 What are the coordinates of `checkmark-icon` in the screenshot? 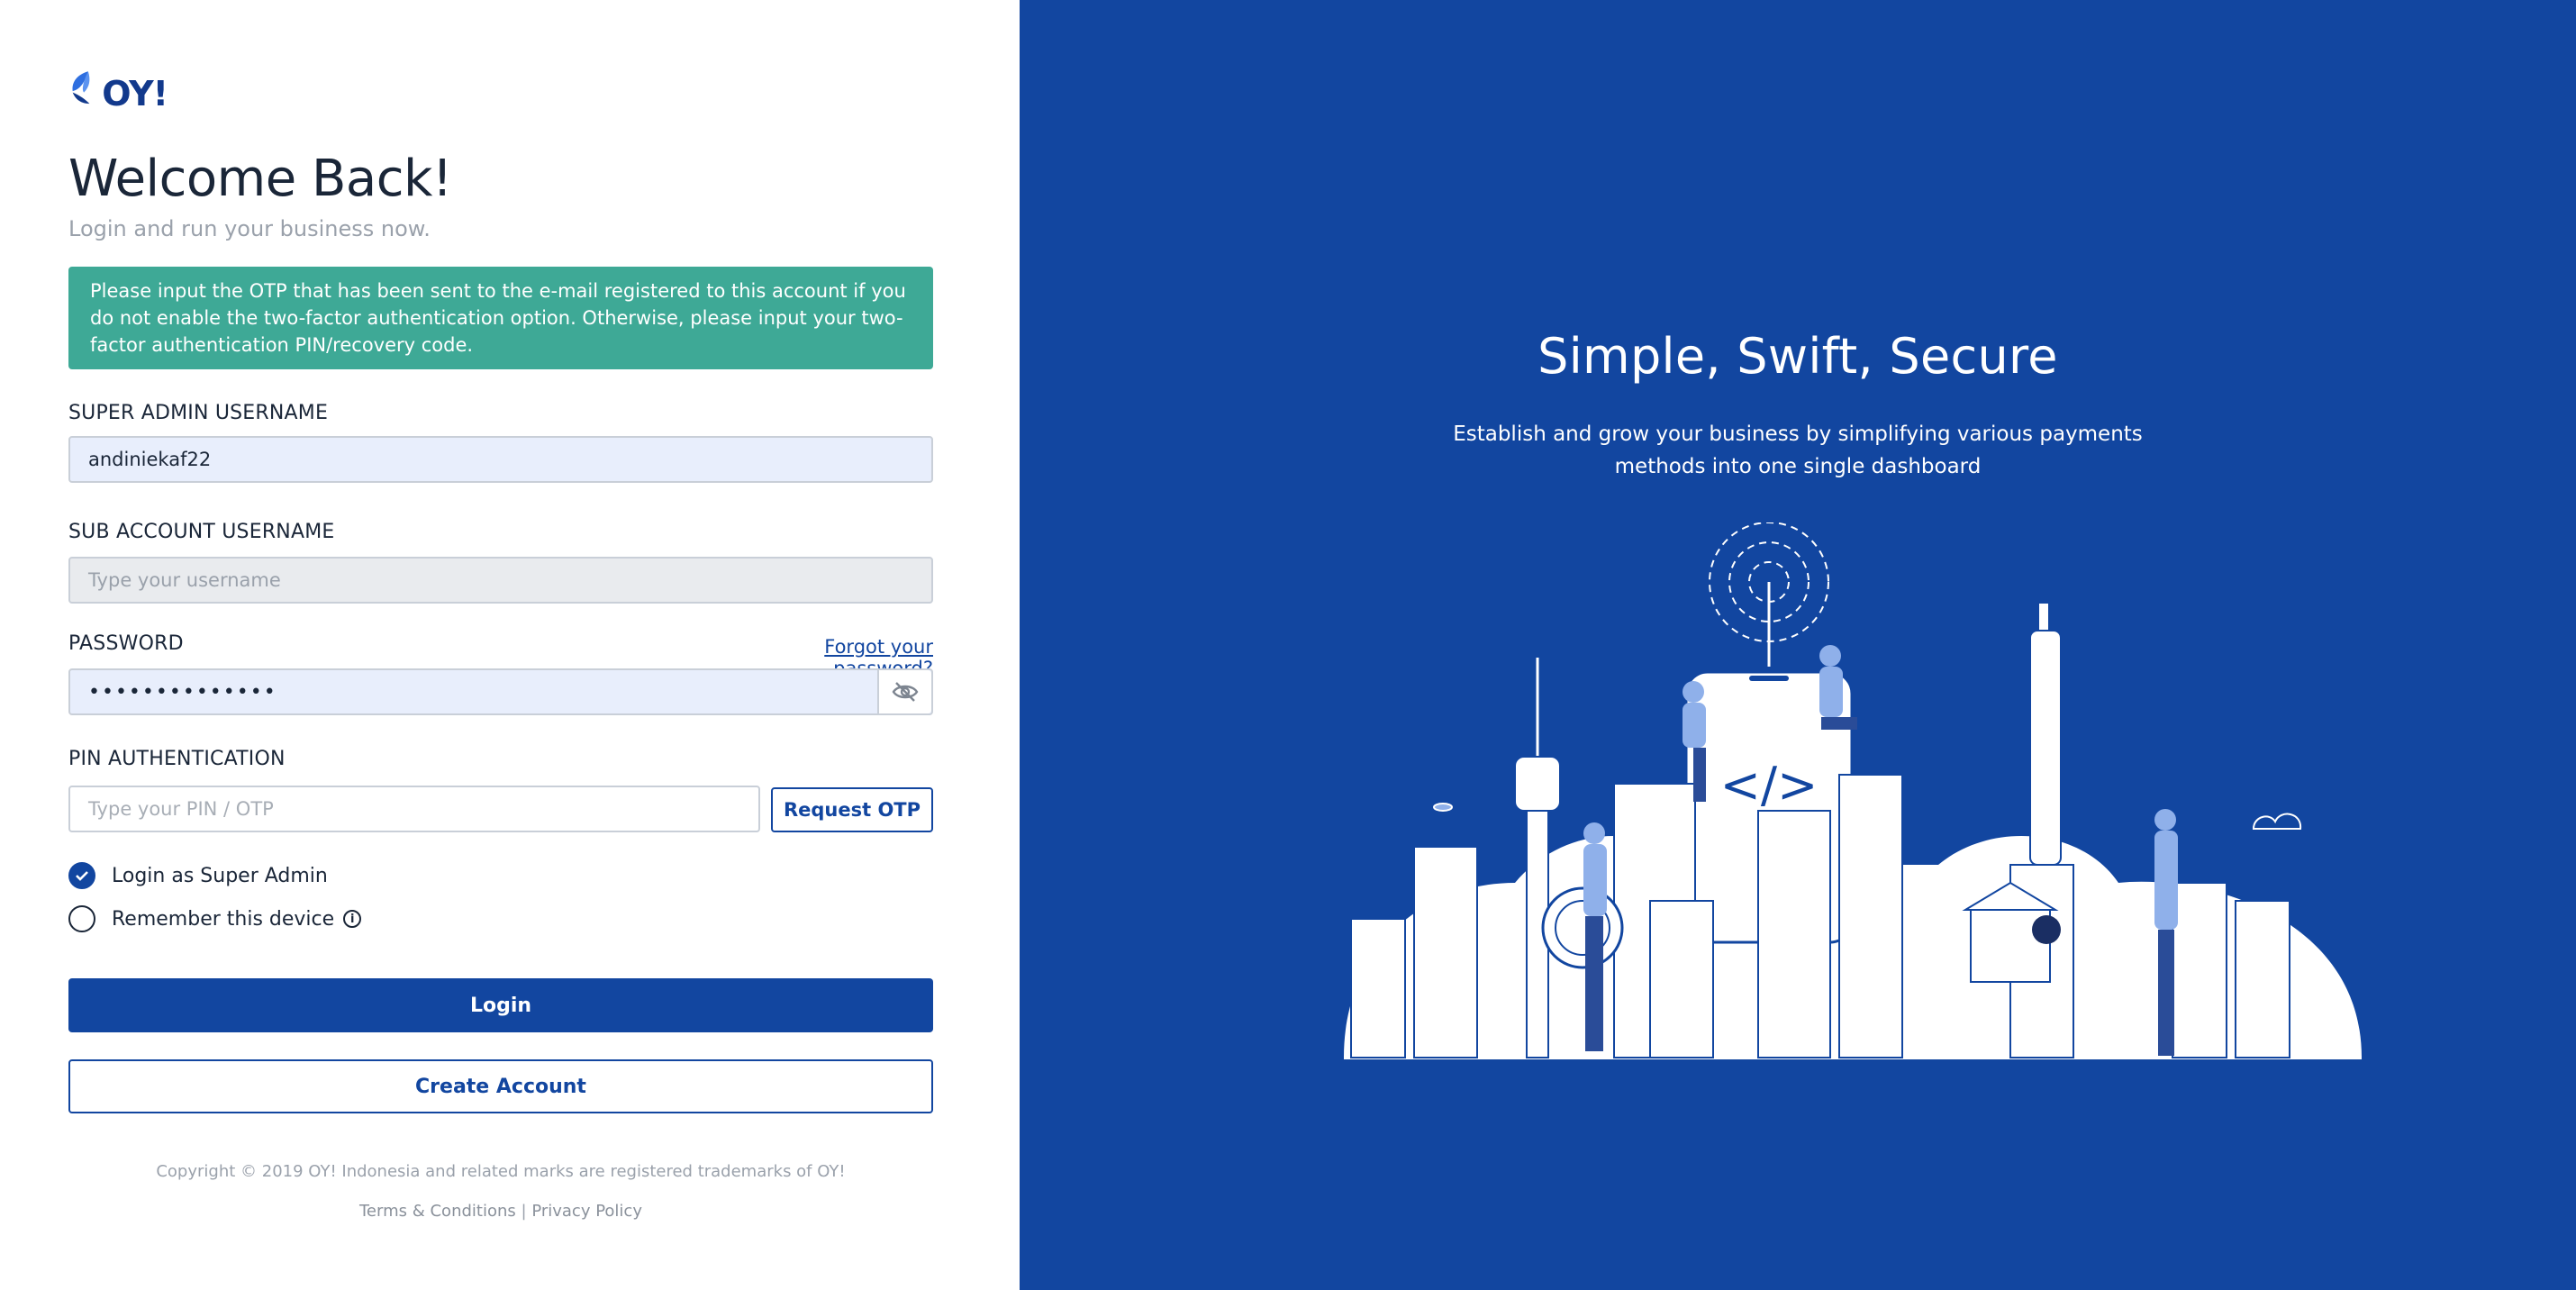 It's located at (82, 876).